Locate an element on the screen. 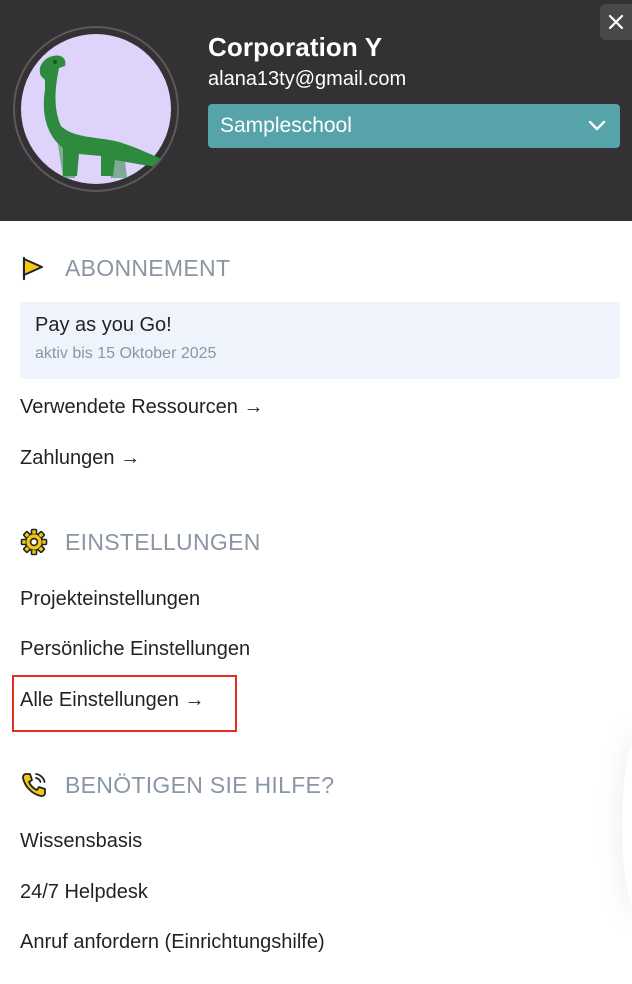 This screenshot has width=632, height=984. user-email: alana13ty@gmail.com is located at coordinates (307, 79).